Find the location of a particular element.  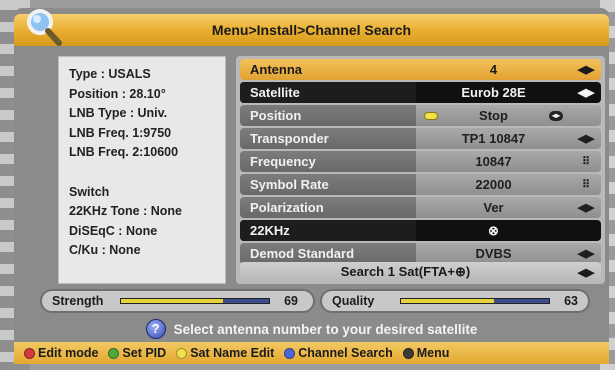

info-type: Type : USALS is located at coordinates (110, 74).